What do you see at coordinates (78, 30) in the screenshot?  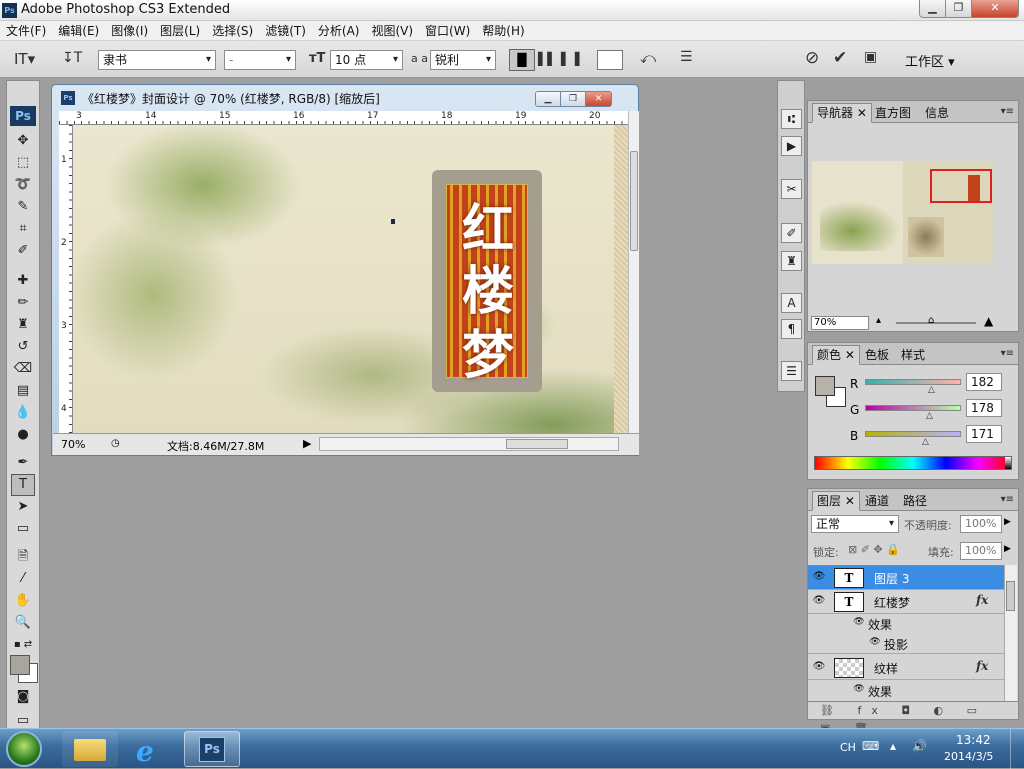 I see `menu-edit: 编辑(E)` at bounding box center [78, 30].